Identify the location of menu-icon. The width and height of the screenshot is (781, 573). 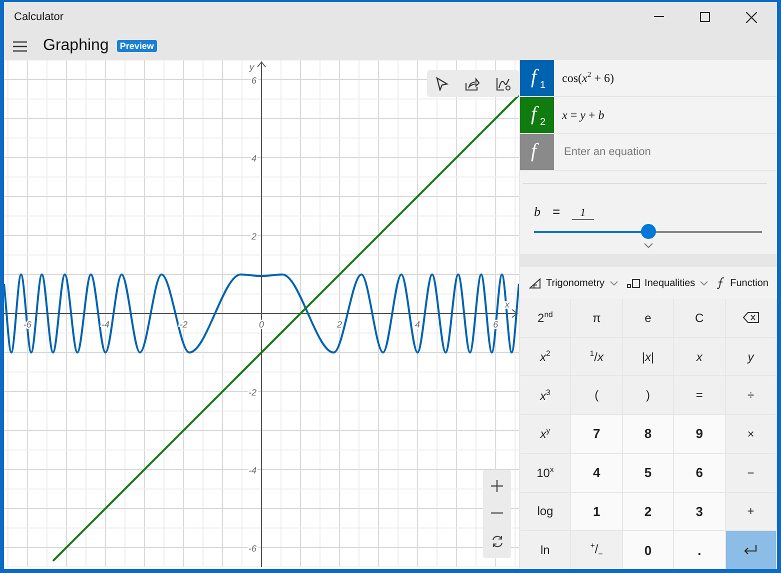
(20, 46).